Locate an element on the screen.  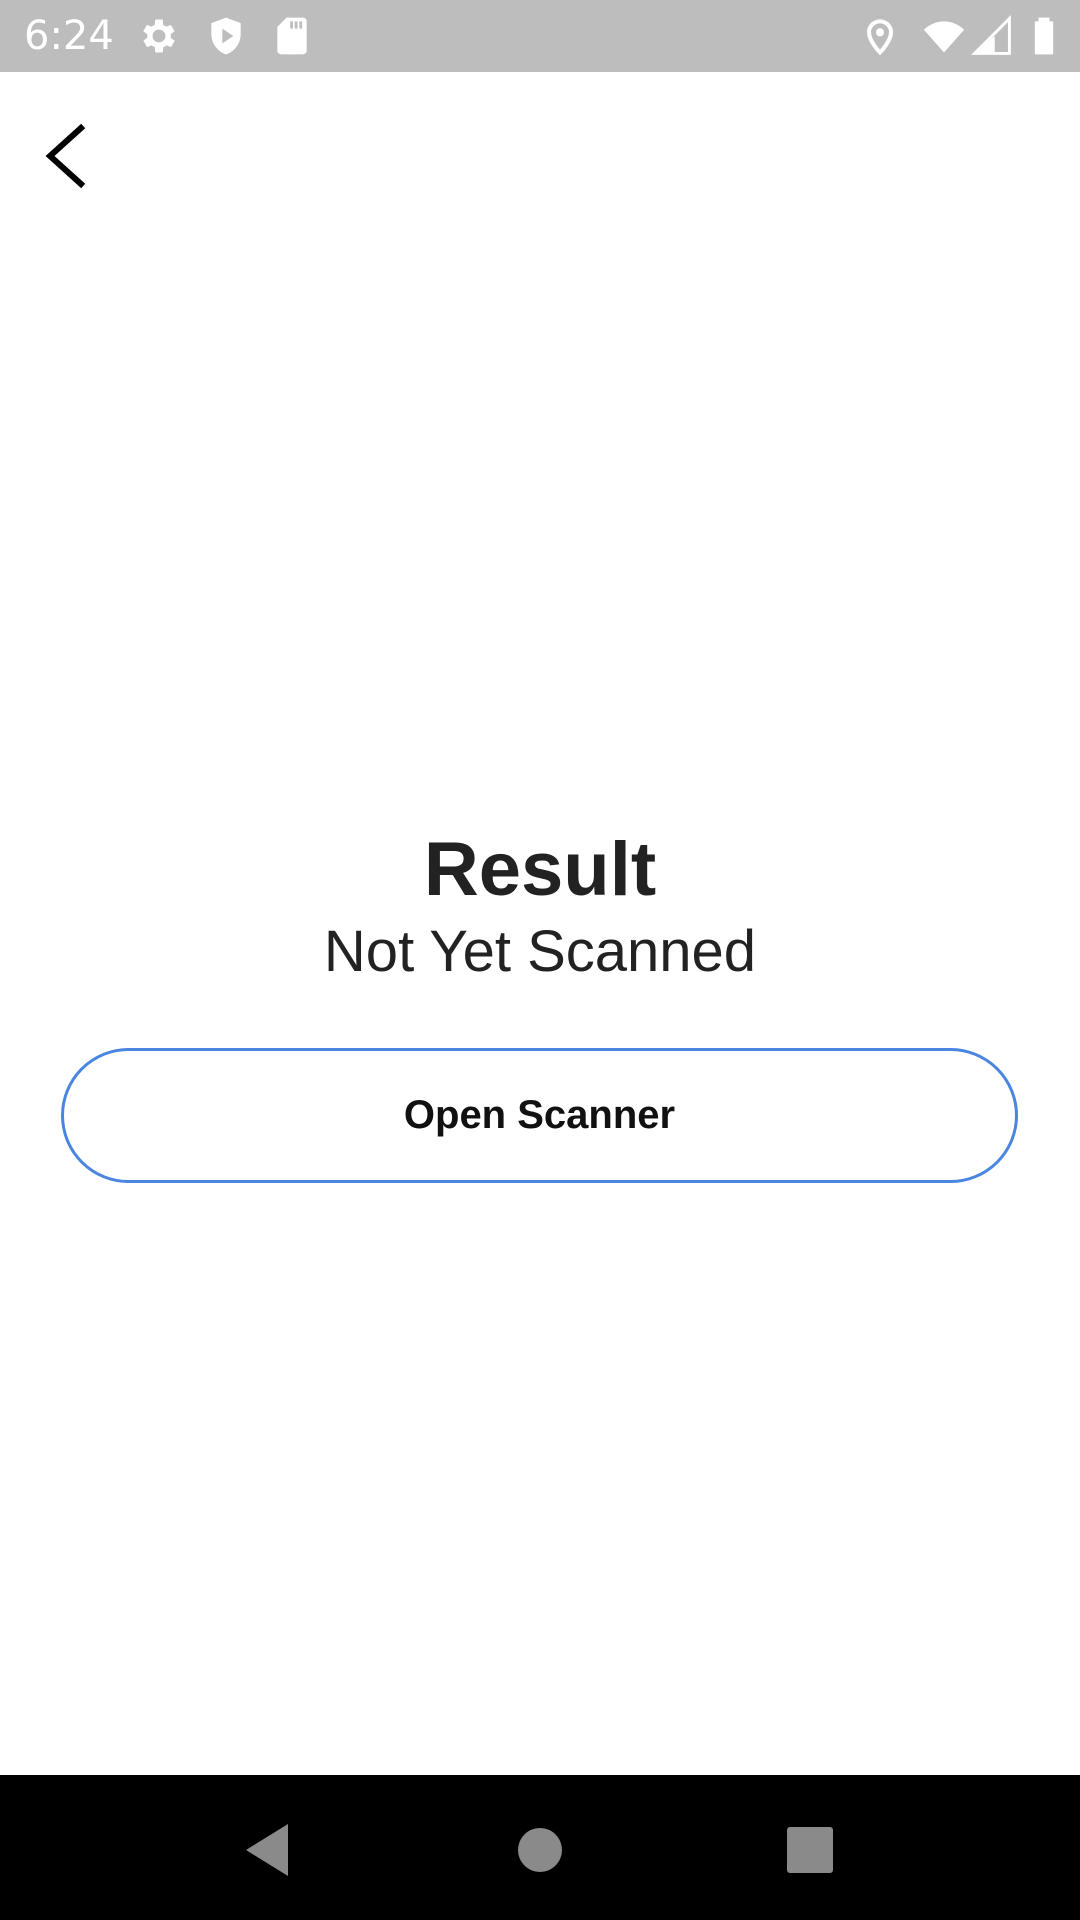
result-value: Not Yet Scanned is located at coordinates (540, 951).